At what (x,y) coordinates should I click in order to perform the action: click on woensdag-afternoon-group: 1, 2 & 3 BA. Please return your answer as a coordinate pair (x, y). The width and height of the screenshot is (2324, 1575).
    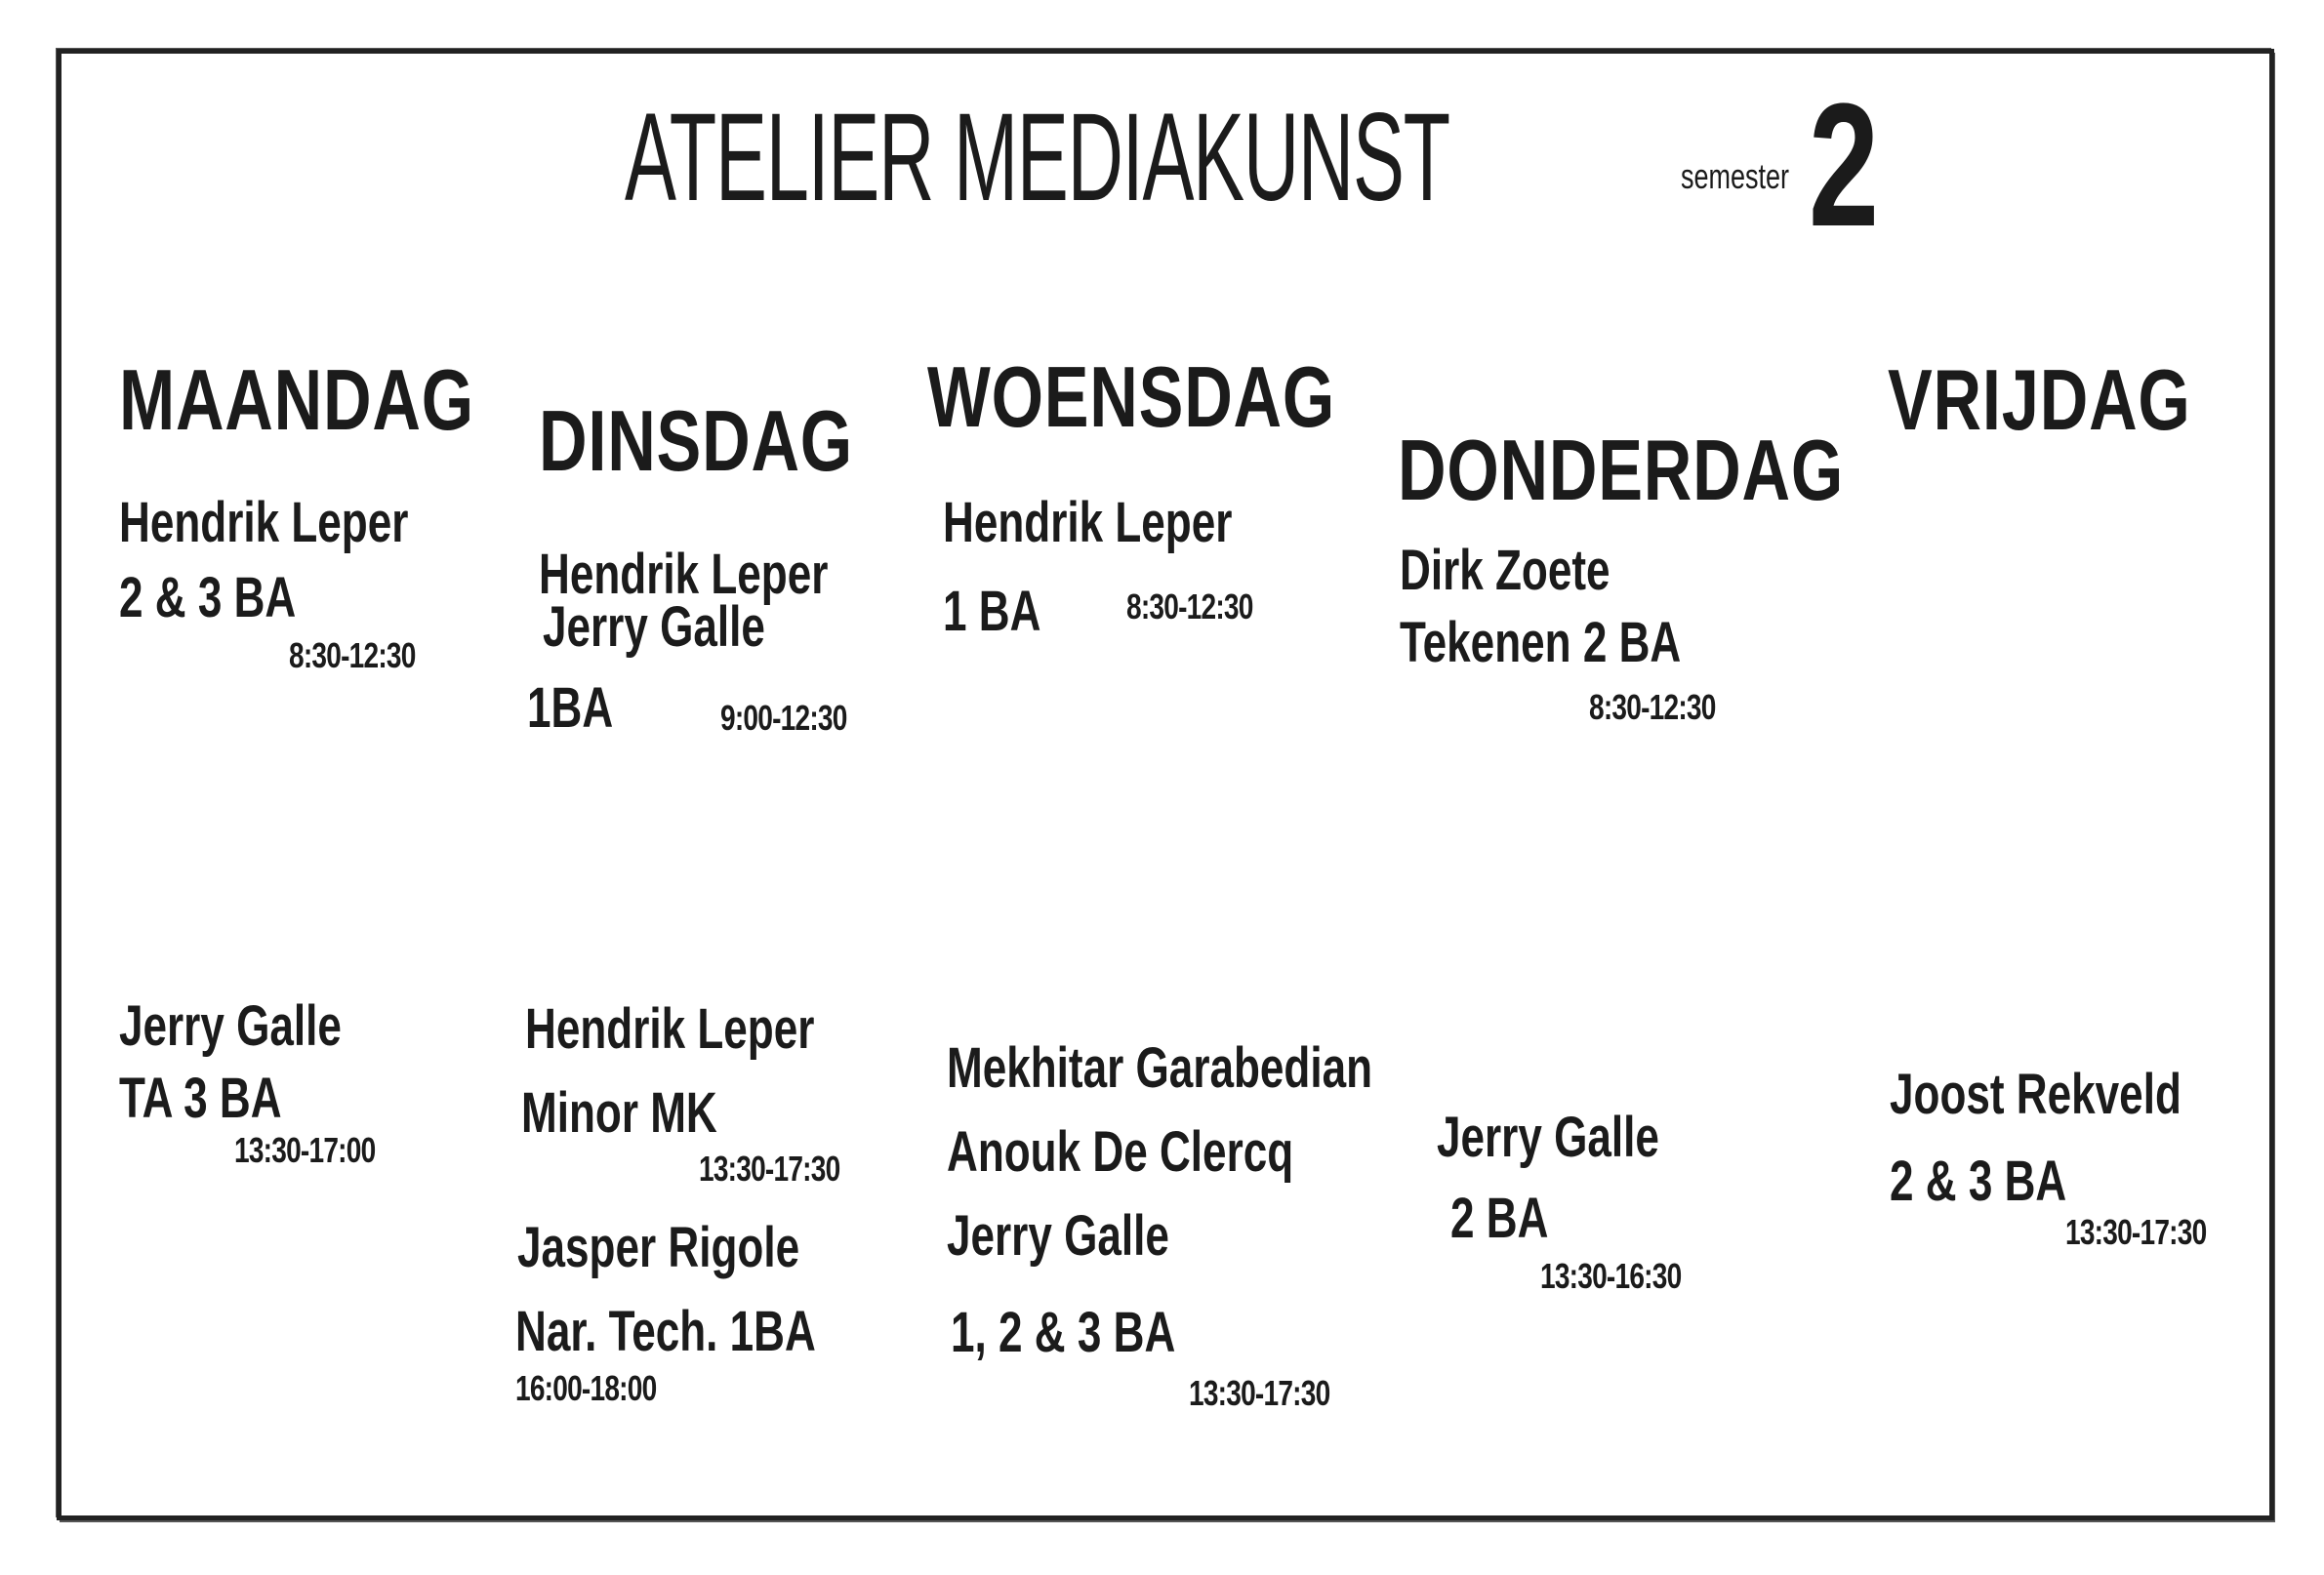
    Looking at the image, I should click on (1063, 1332).